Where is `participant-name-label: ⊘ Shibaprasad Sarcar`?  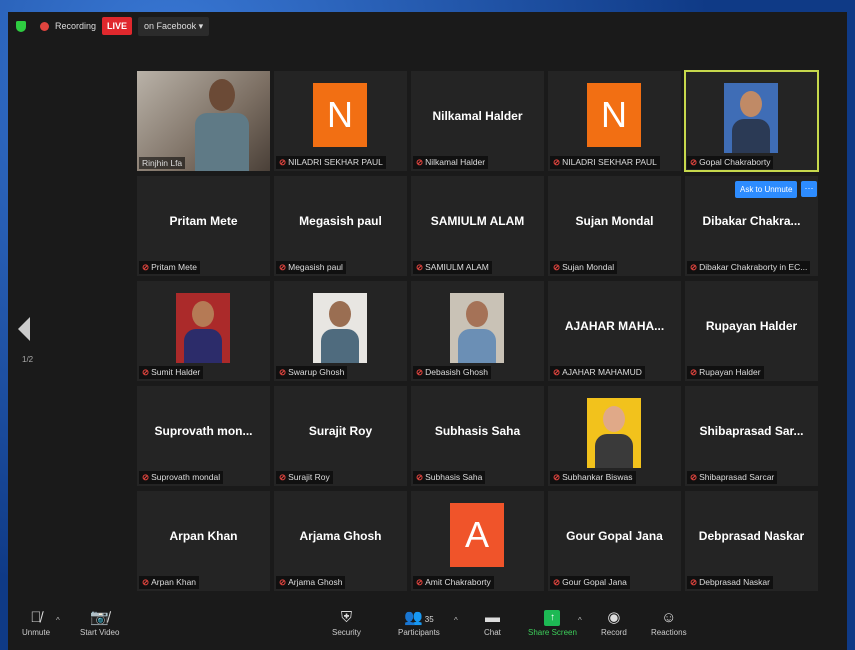
participant-name-label: ⊘ Shibaprasad Sarcar is located at coordinates (732, 477).